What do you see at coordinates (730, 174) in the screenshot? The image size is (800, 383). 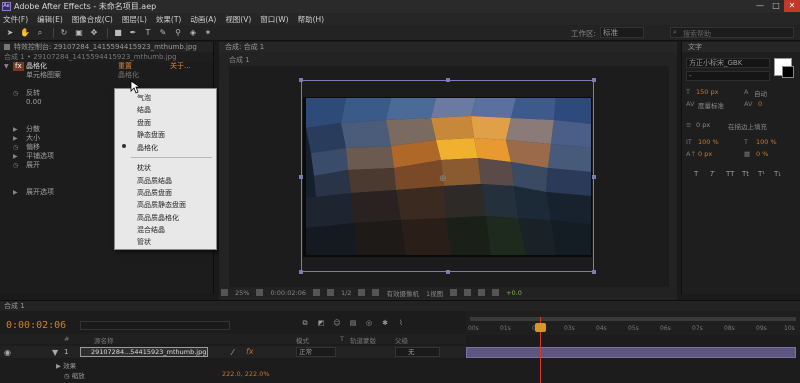 I see `all-caps-button: TT` at bounding box center [730, 174].